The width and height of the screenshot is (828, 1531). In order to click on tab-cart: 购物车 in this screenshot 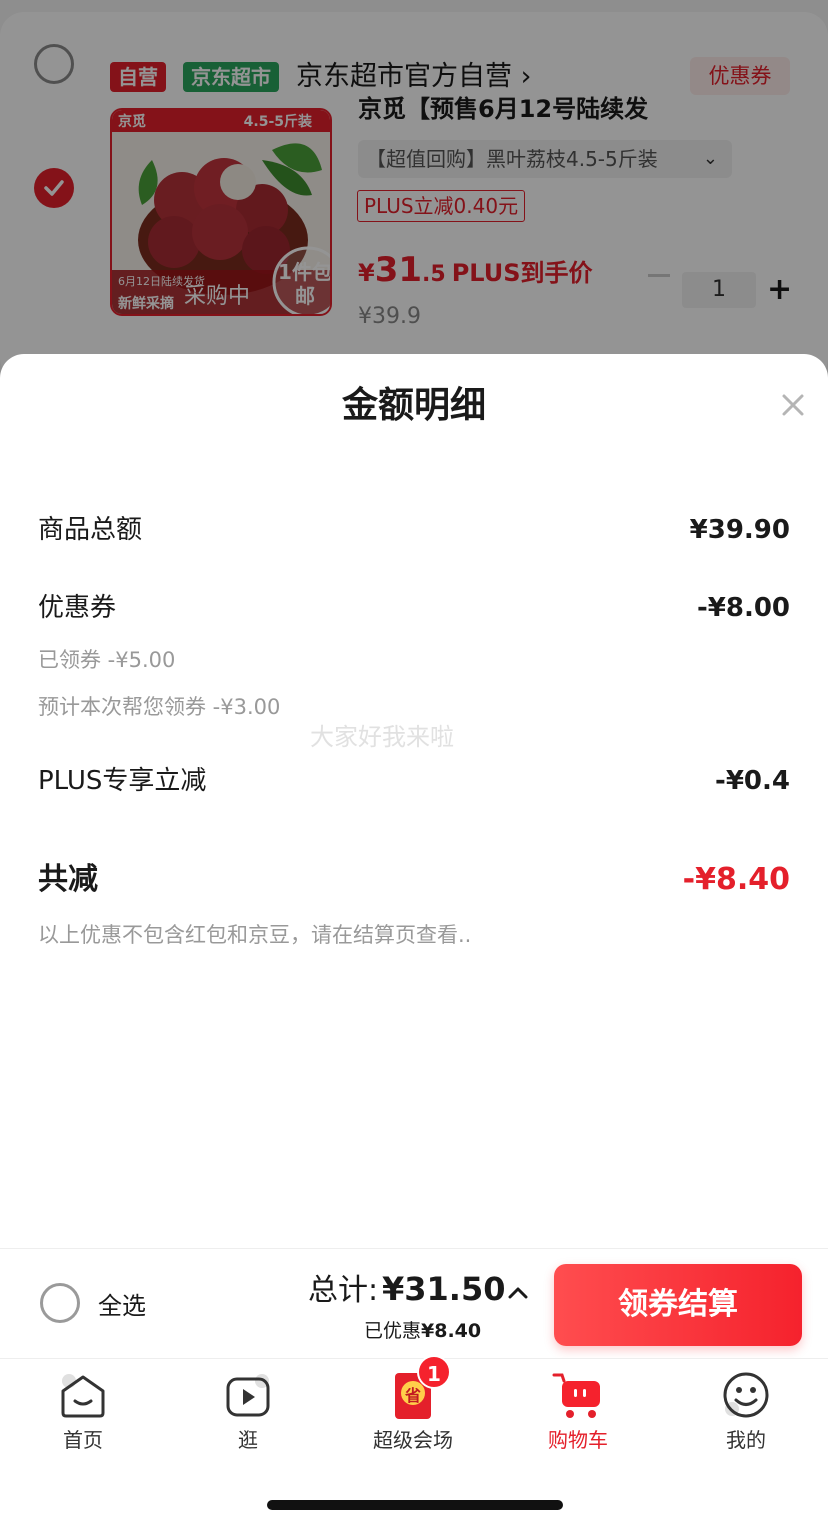, I will do `click(578, 1412)`.